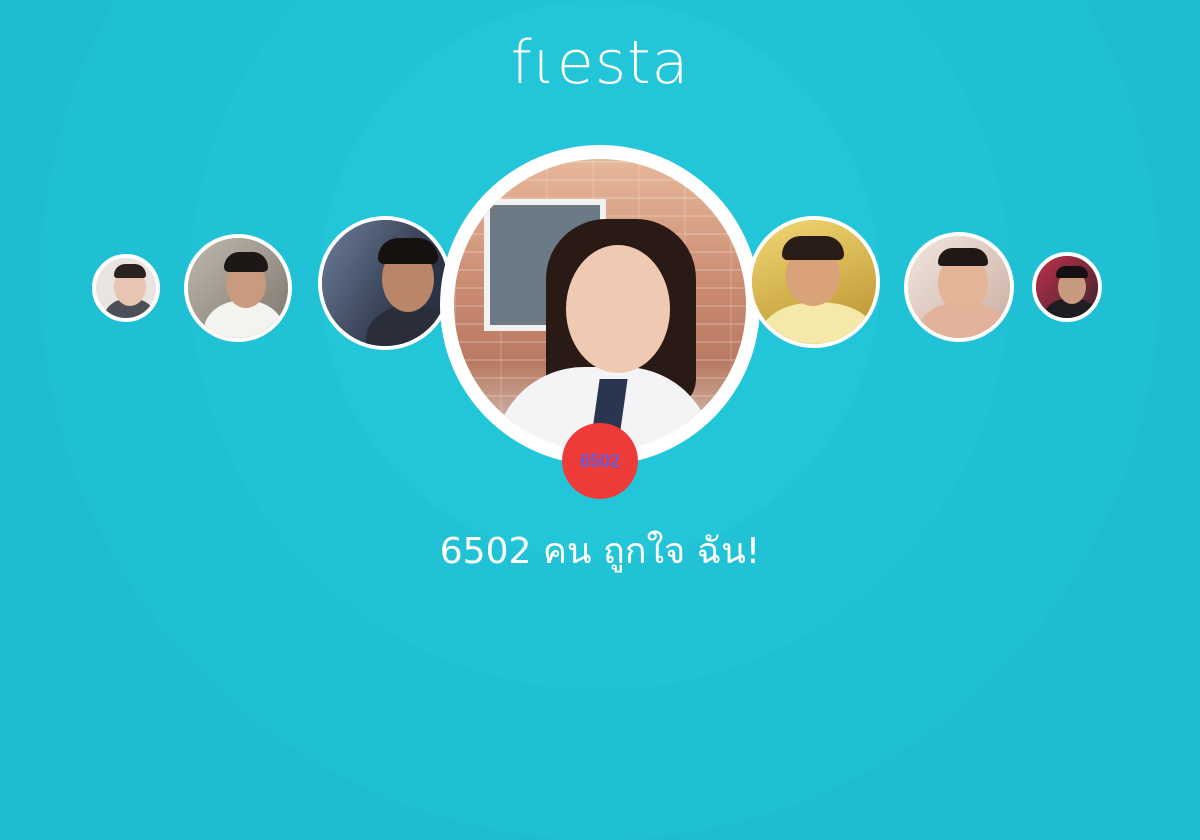 The height and width of the screenshot is (840, 1200). Describe the element at coordinates (600, 63) in the screenshot. I see `app-logo: fιesta` at that location.